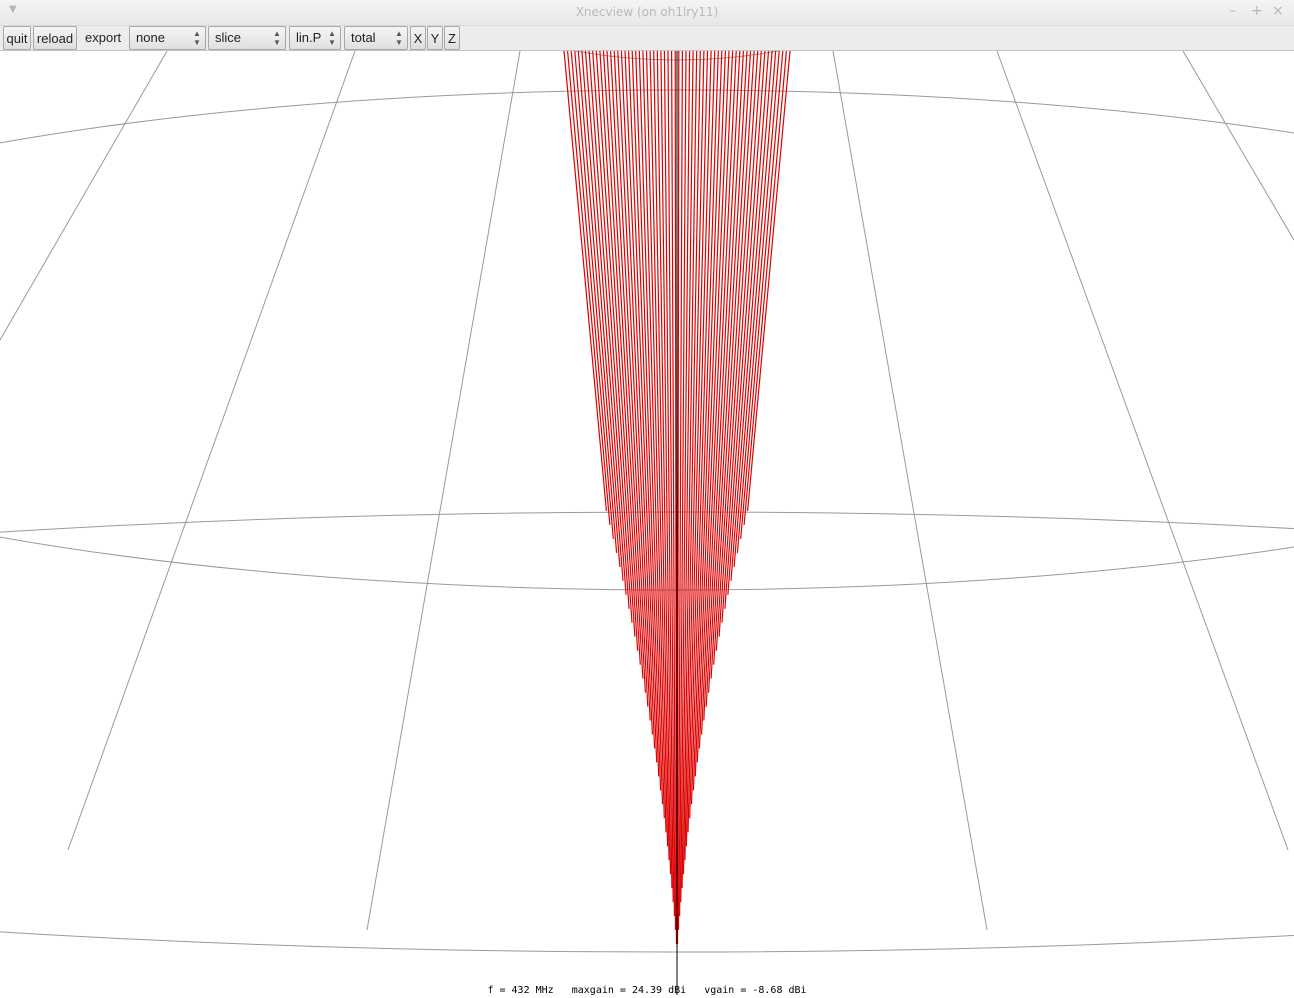 This screenshot has height=998, width=1294. Describe the element at coordinates (1257, 11) in the screenshot. I see `maximize-icon: +` at that location.